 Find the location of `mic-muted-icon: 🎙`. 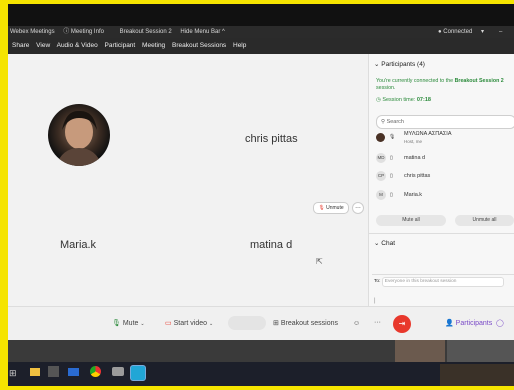

mic-muted-icon: 🎙 is located at coordinates (321, 208).